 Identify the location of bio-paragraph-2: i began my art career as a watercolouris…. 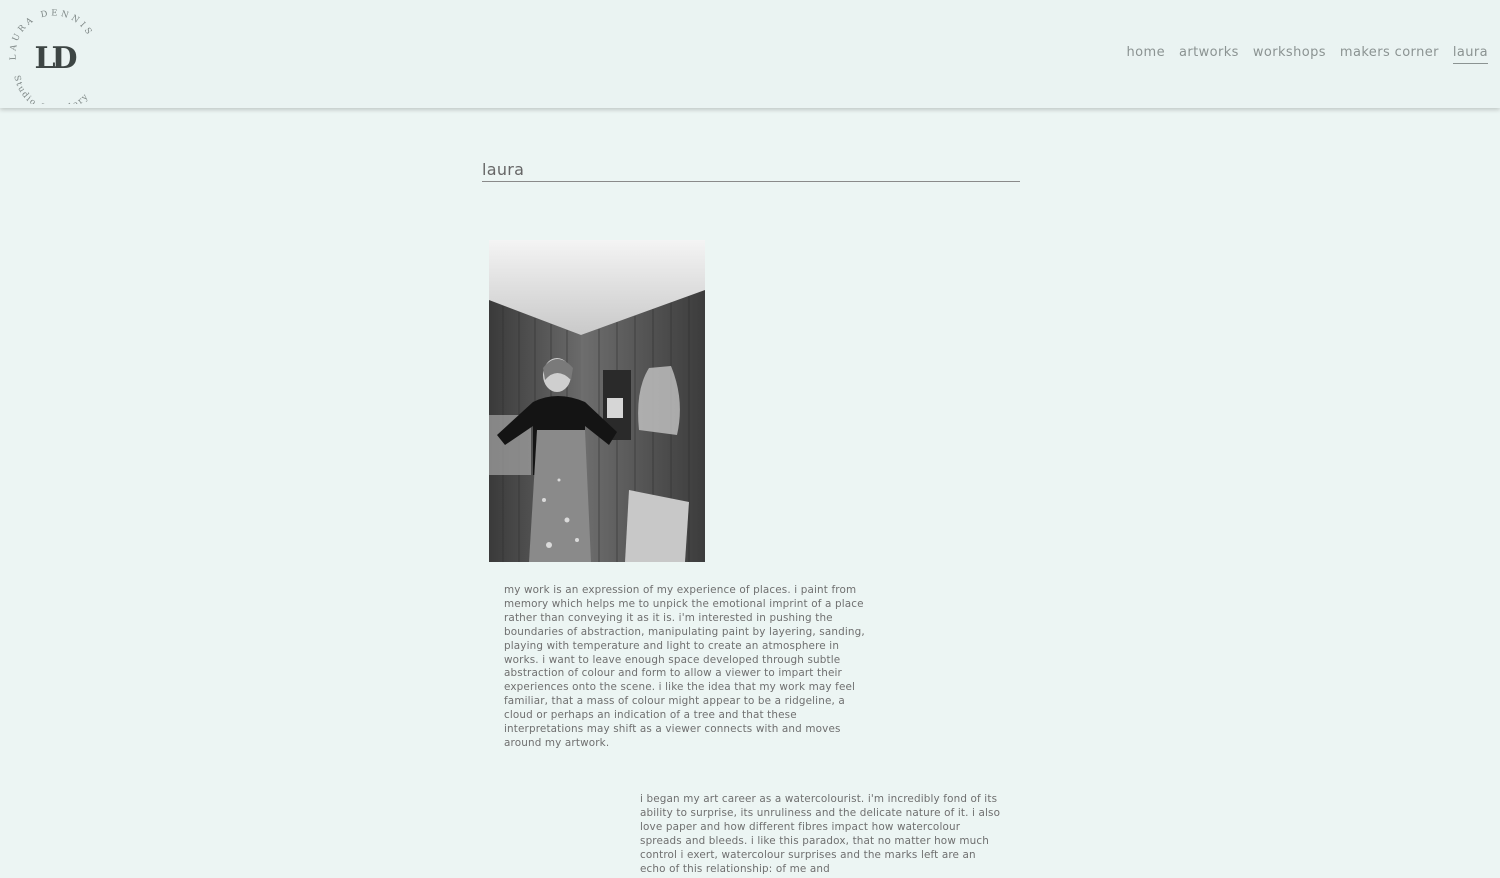
(820, 834).